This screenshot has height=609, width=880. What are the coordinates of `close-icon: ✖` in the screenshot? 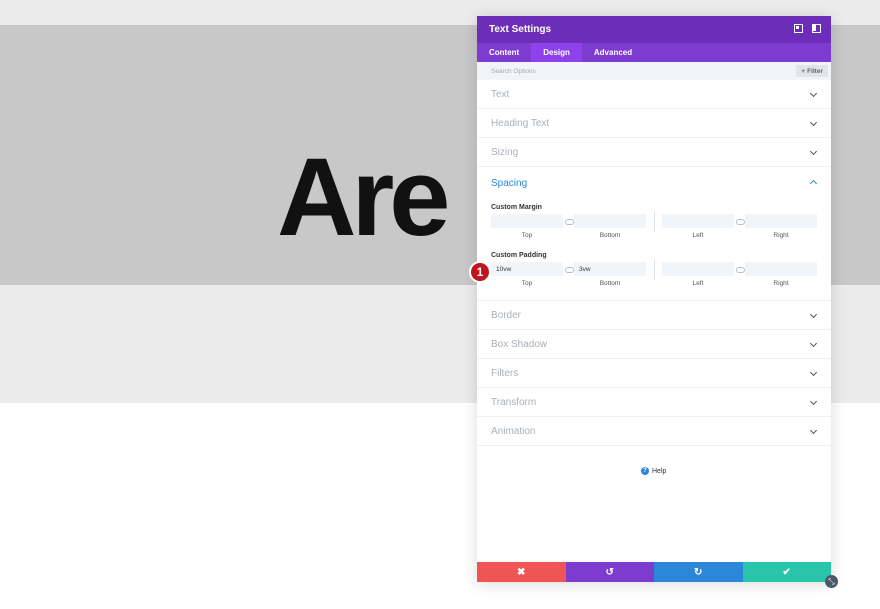 It's located at (521, 572).